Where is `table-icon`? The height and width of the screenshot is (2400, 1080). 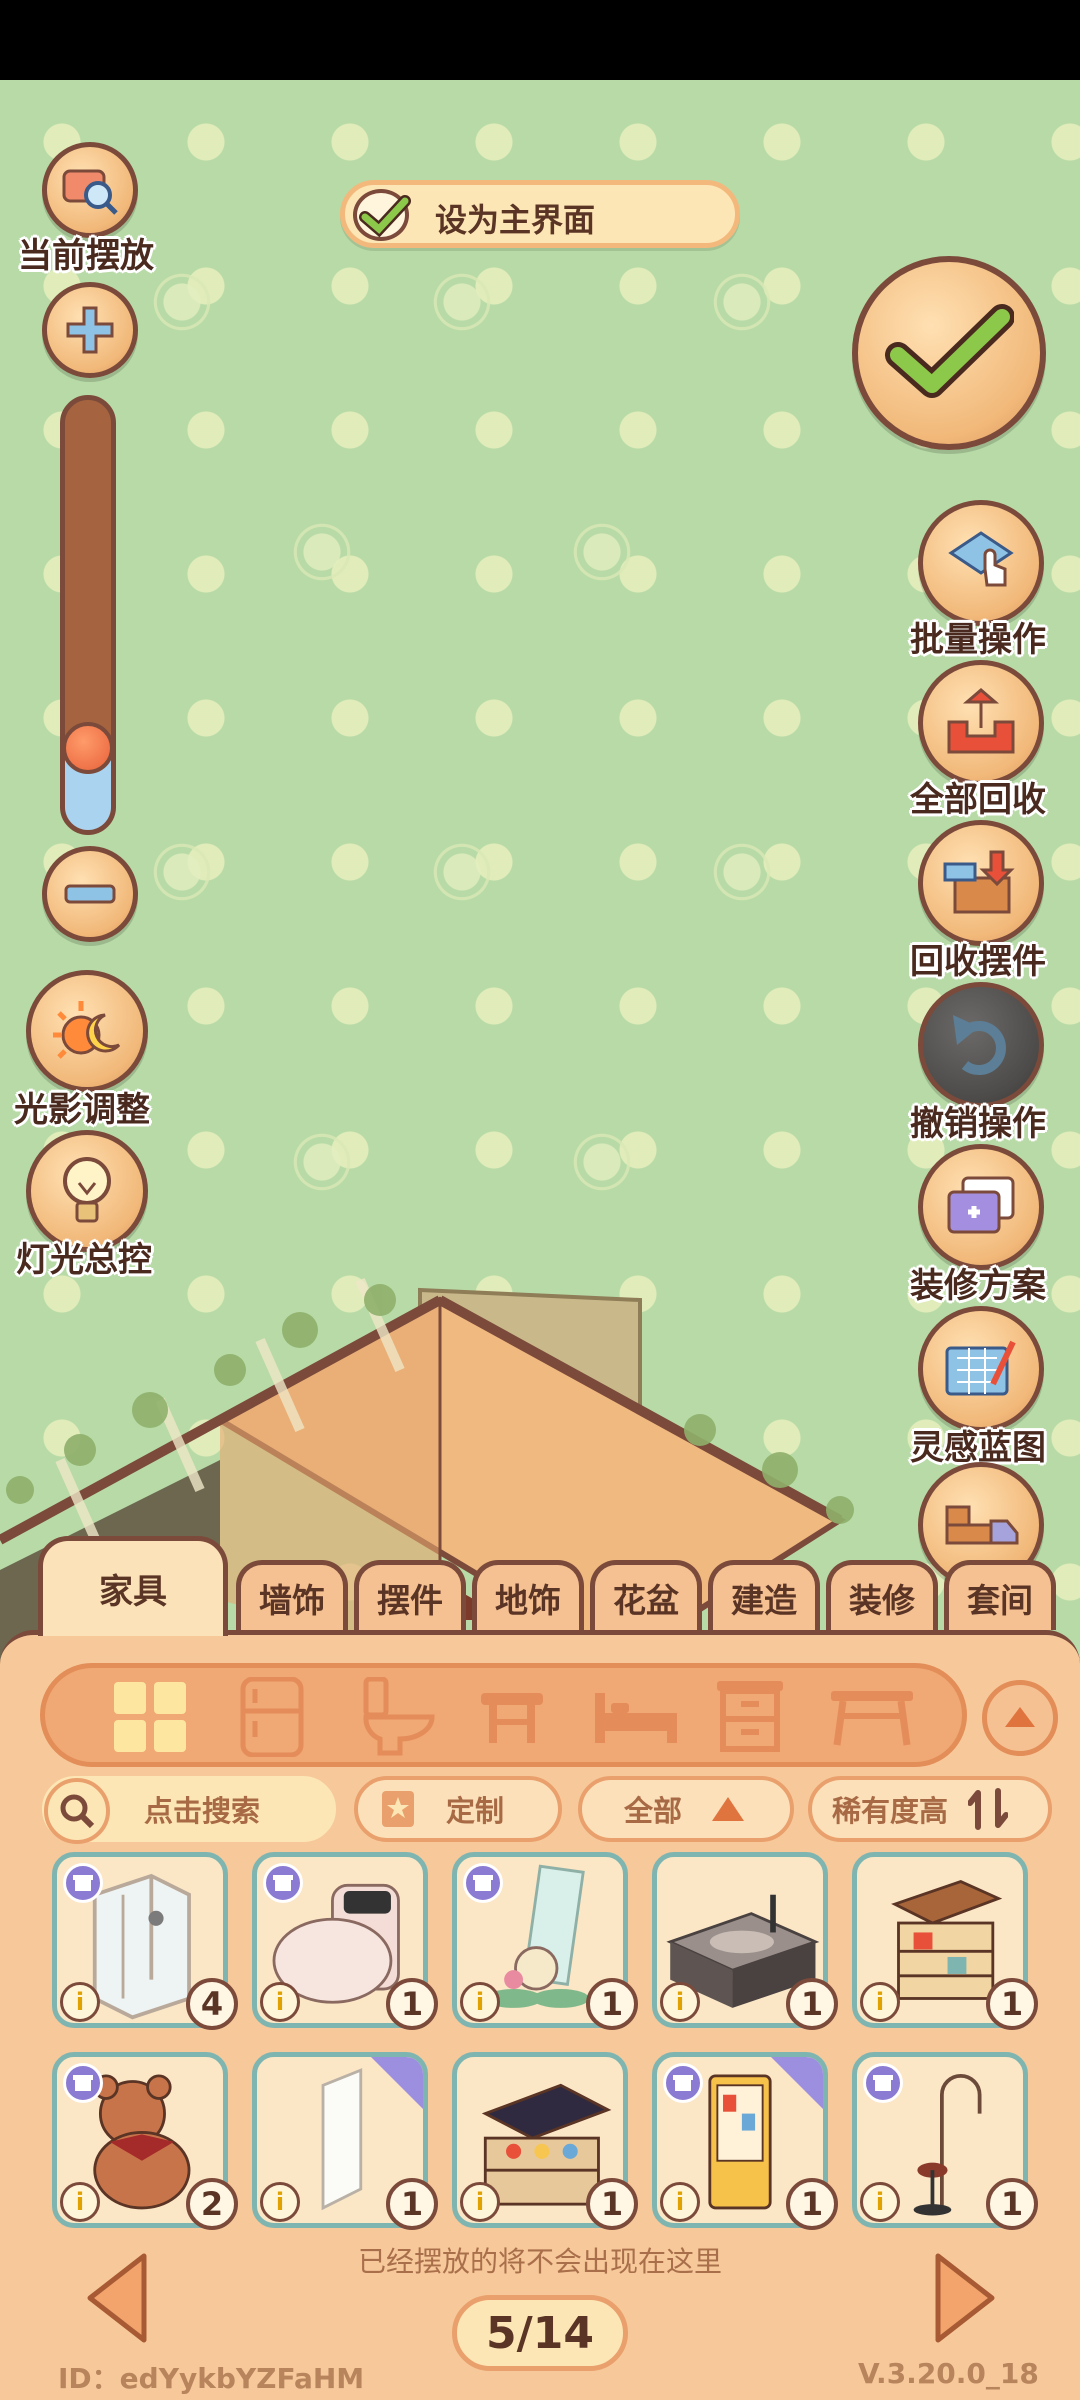 table-icon is located at coordinates (872, 1717).